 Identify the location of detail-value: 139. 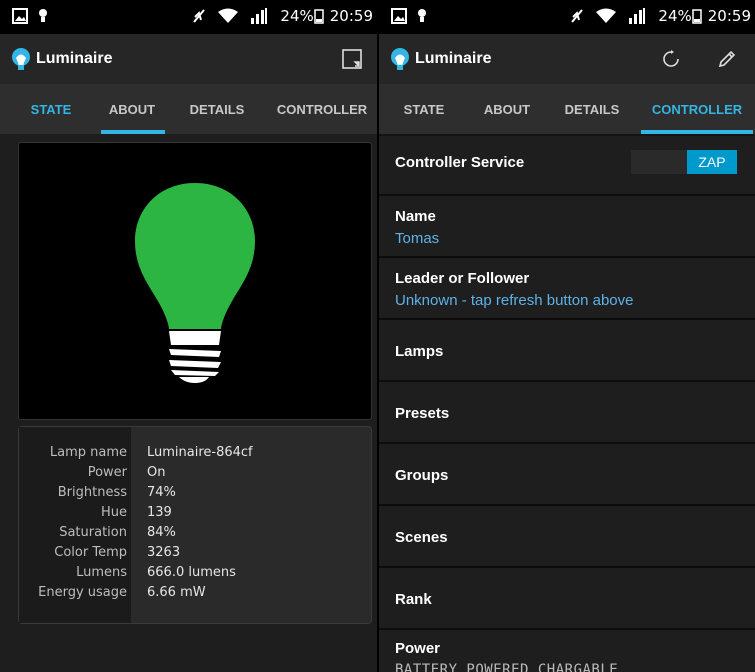
(159, 512).